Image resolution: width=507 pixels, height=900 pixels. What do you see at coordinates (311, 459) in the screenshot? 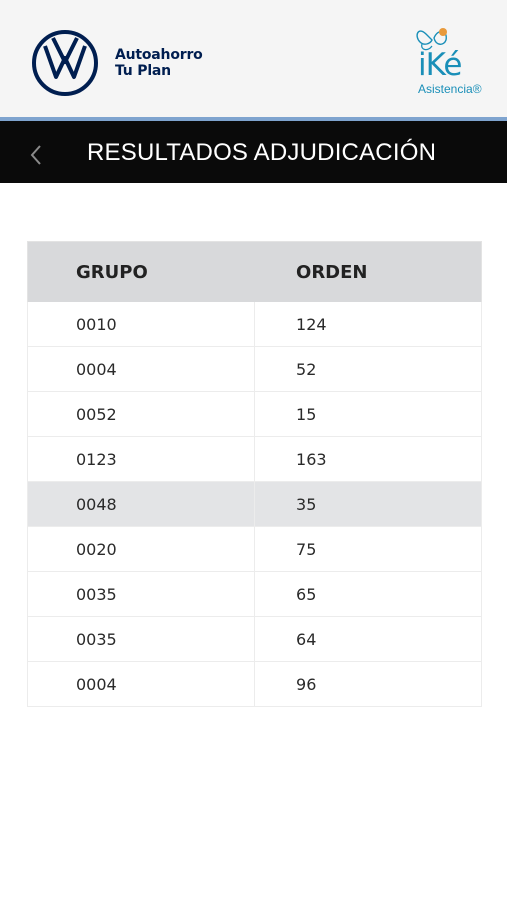
I see `cell-orden: 163` at bounding box center [311, 459].